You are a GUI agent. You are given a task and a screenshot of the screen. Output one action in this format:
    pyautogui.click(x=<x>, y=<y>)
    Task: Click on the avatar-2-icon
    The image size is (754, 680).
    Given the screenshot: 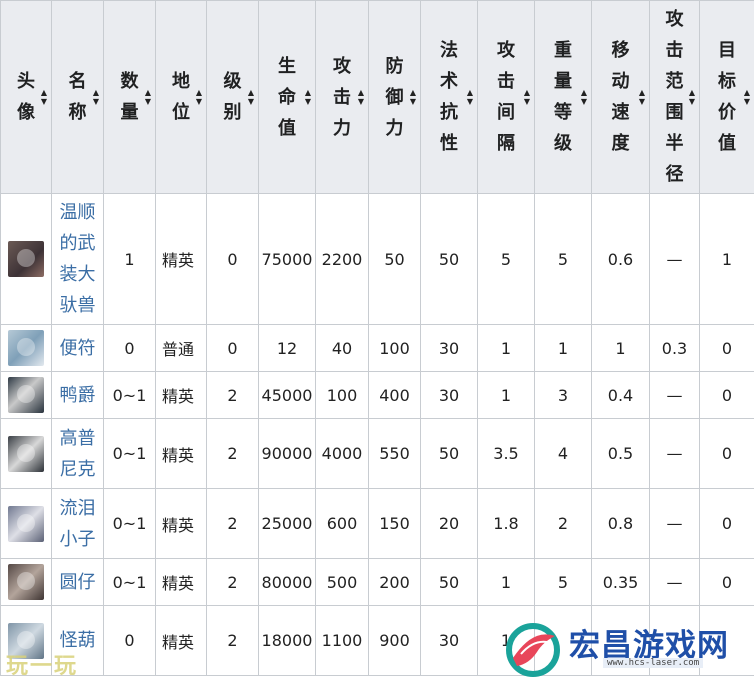 What is the action you would take?
    pyautogui.click(x=26, y=348)
    